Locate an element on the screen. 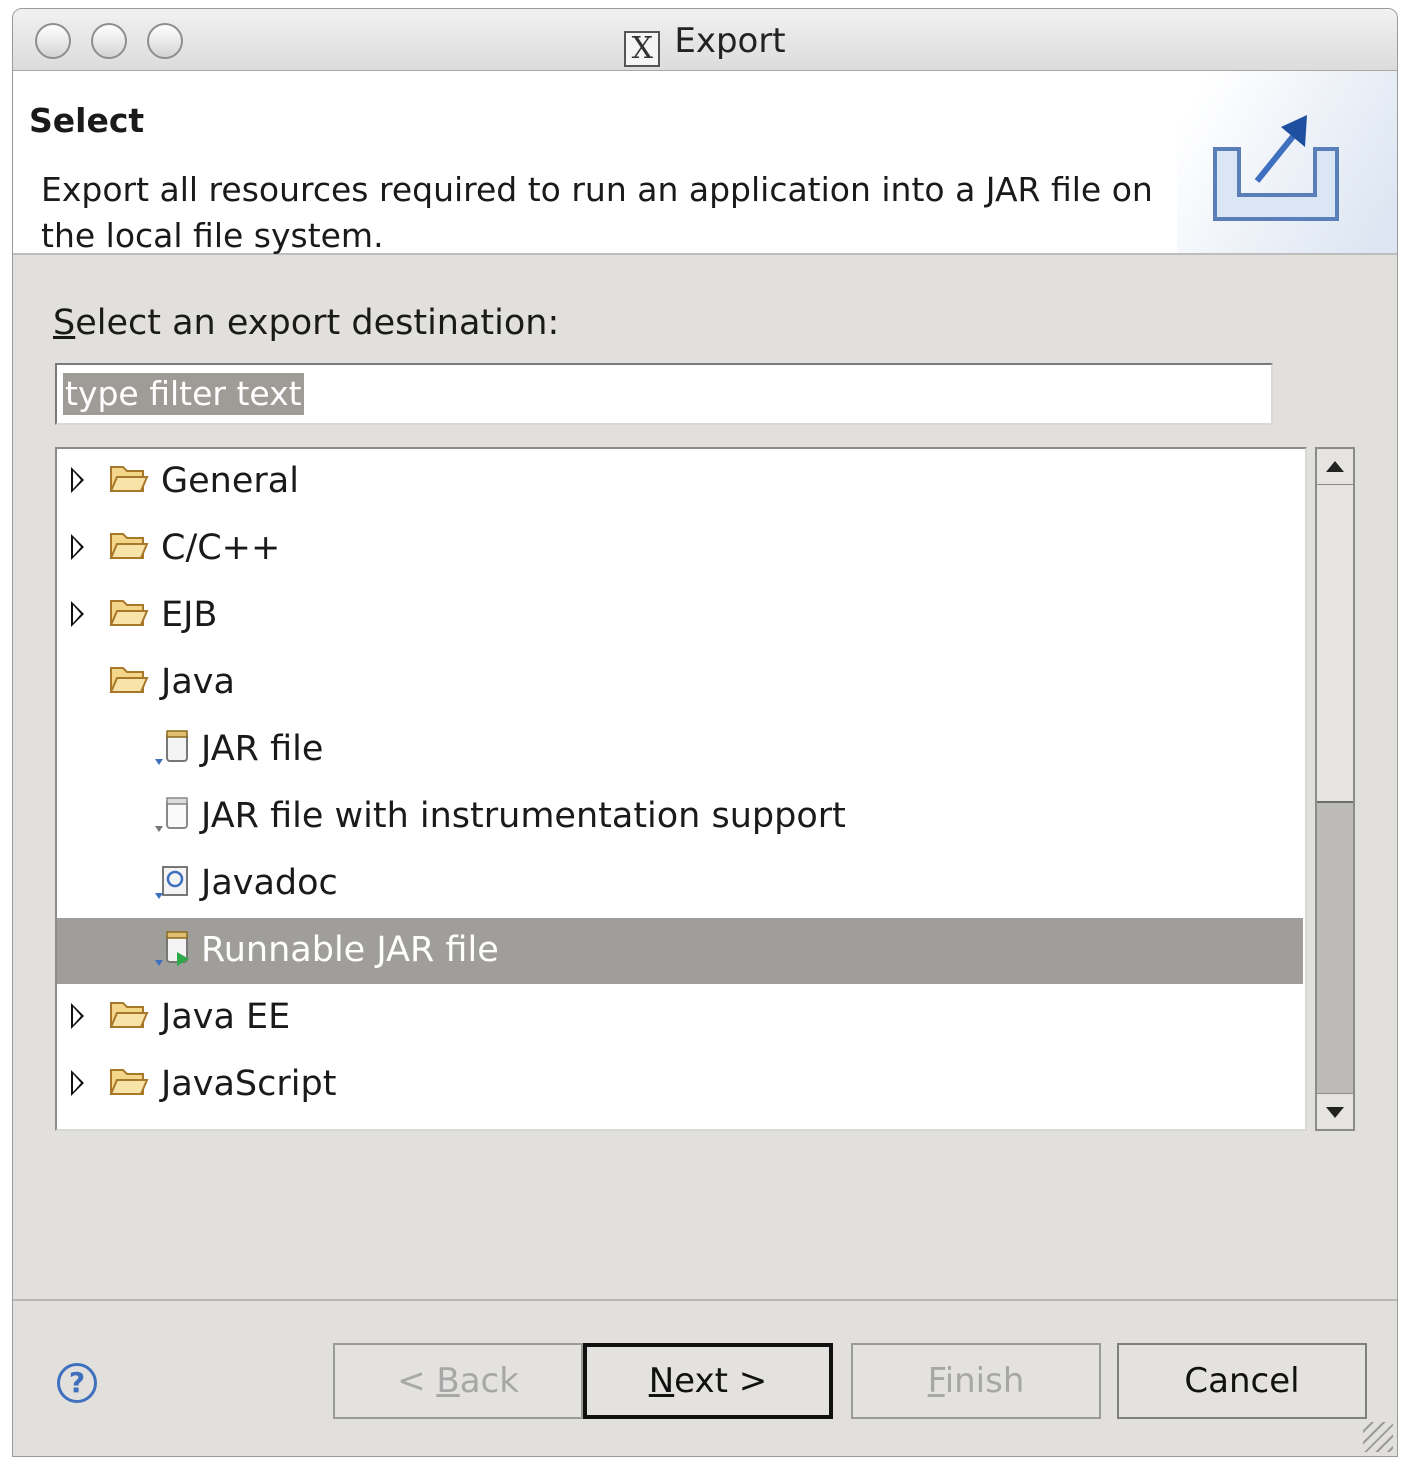 This screenshot has height=1457, width=1408. tree-item-jar-file: JAR file is located at coordinates (680, 750).